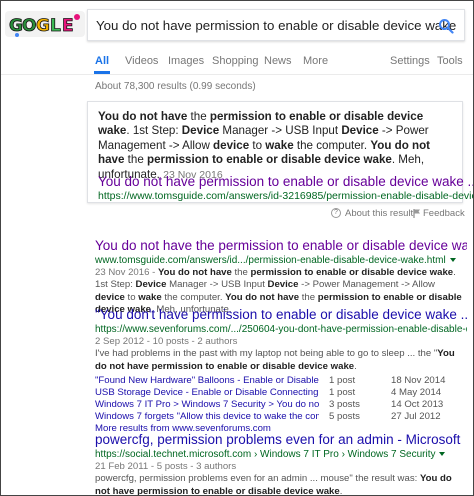 The width and height of the screenshot is (474, 496). Describe the element at coordinates (379, 213) in the screenshot. I see `about-this-result-link: About this result` at that location.